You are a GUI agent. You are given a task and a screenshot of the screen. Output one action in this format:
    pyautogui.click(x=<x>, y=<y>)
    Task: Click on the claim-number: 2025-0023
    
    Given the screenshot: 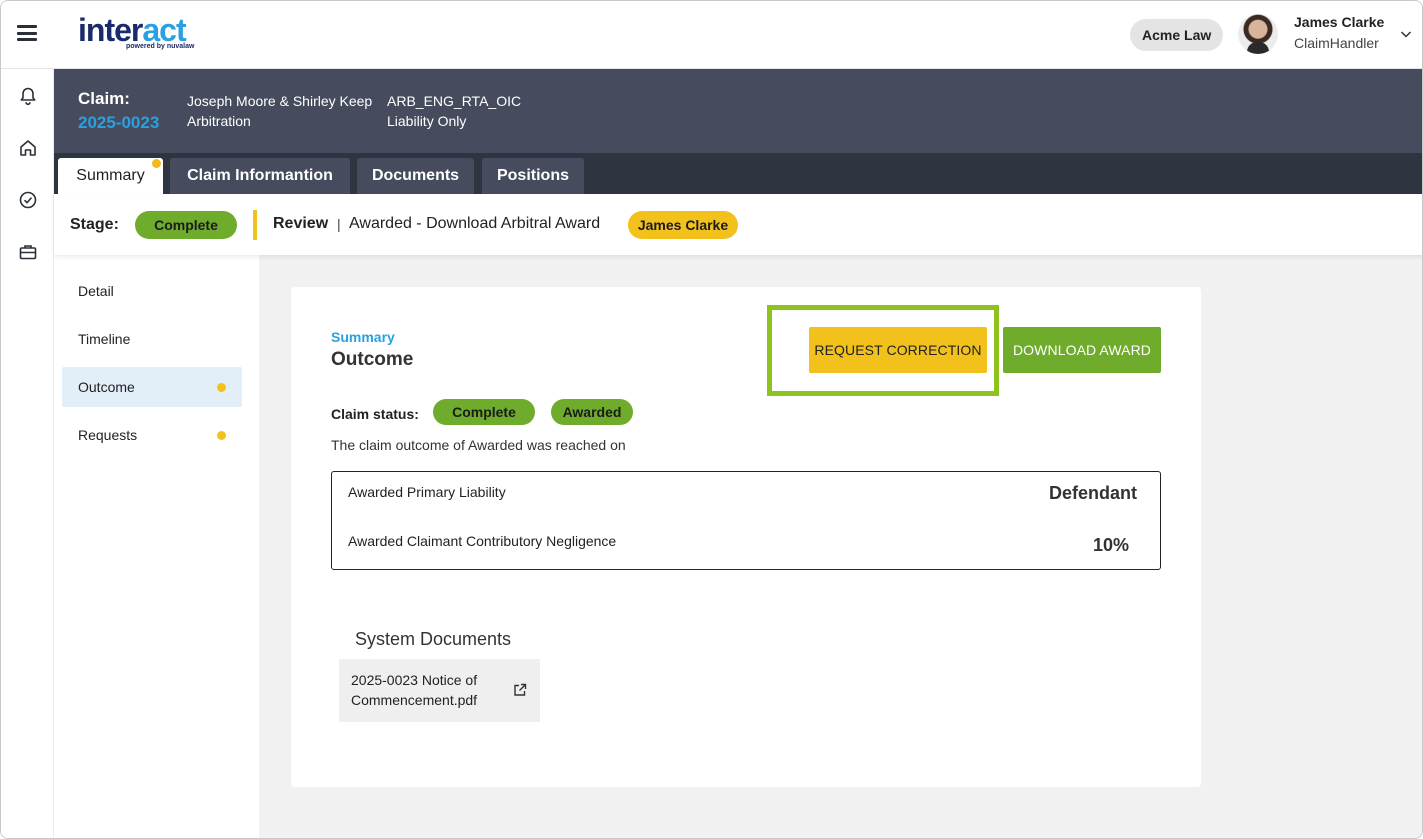 What is the action you would take?
    pyautogui.click(x=119, y=122)
    